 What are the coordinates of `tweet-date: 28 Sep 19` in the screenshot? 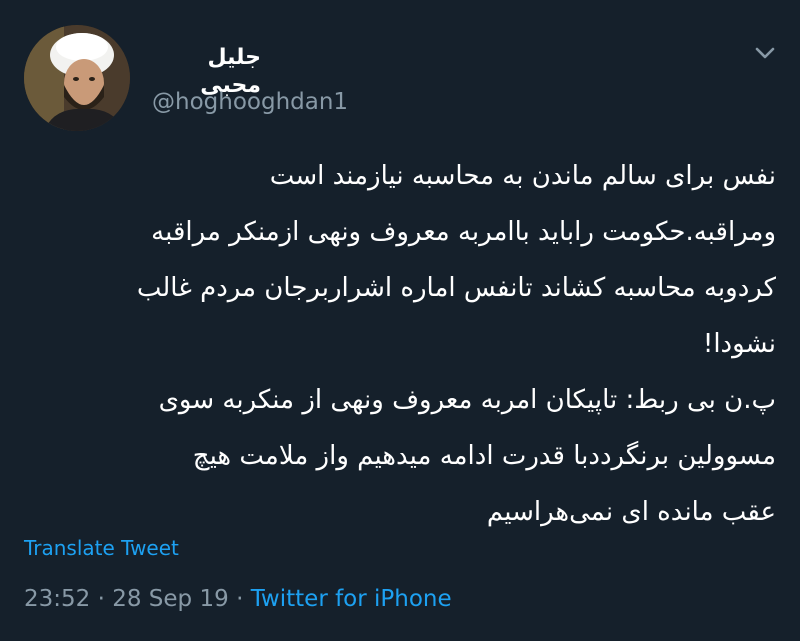 It's located at (170, 599).